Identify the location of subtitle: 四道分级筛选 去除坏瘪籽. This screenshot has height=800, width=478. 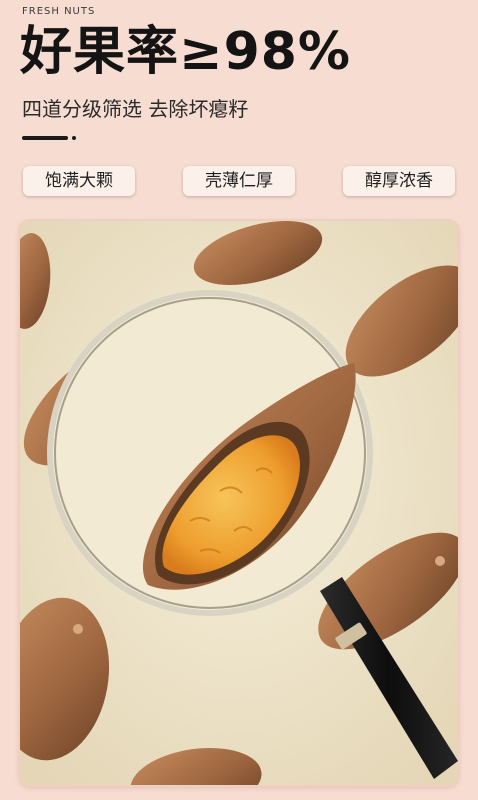
(135, 109).